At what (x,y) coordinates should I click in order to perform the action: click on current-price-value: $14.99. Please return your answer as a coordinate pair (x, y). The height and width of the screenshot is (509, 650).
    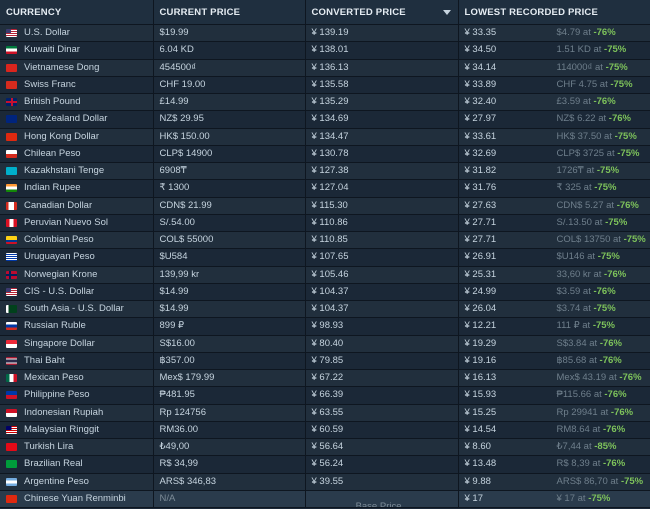
    Looking at the image, I should click on (174, 291).